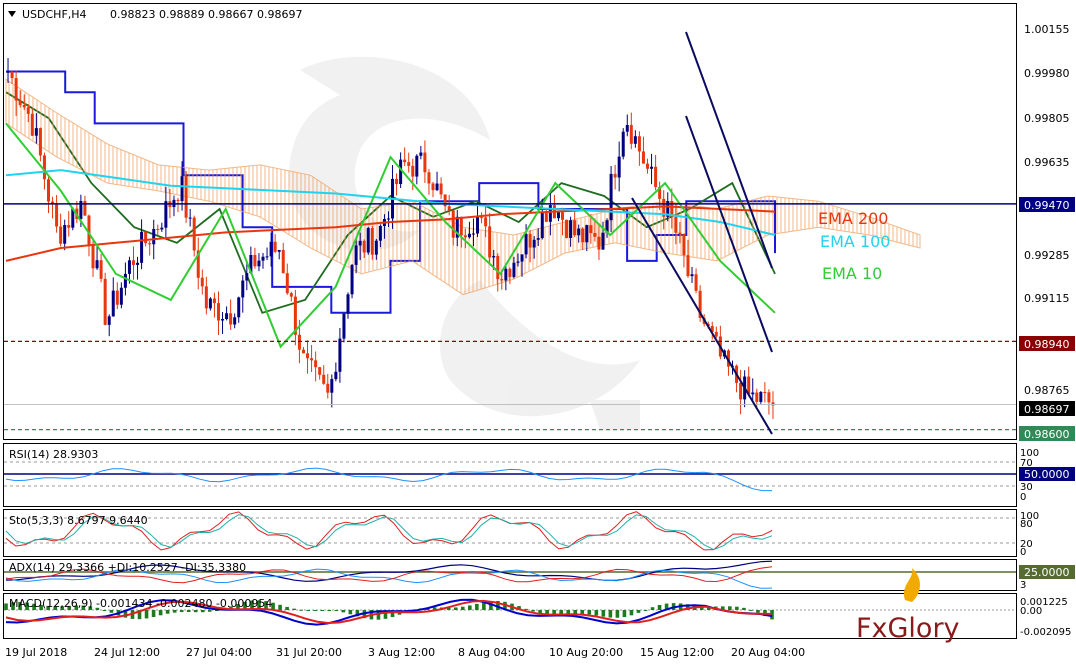 Image resolution: width=1076 pixels, height=669 pixels. What do you see at coordinates (1047, 298) in the screenshot?
I see `price-tick: 0.99115` at bounding box center [1047, 298].